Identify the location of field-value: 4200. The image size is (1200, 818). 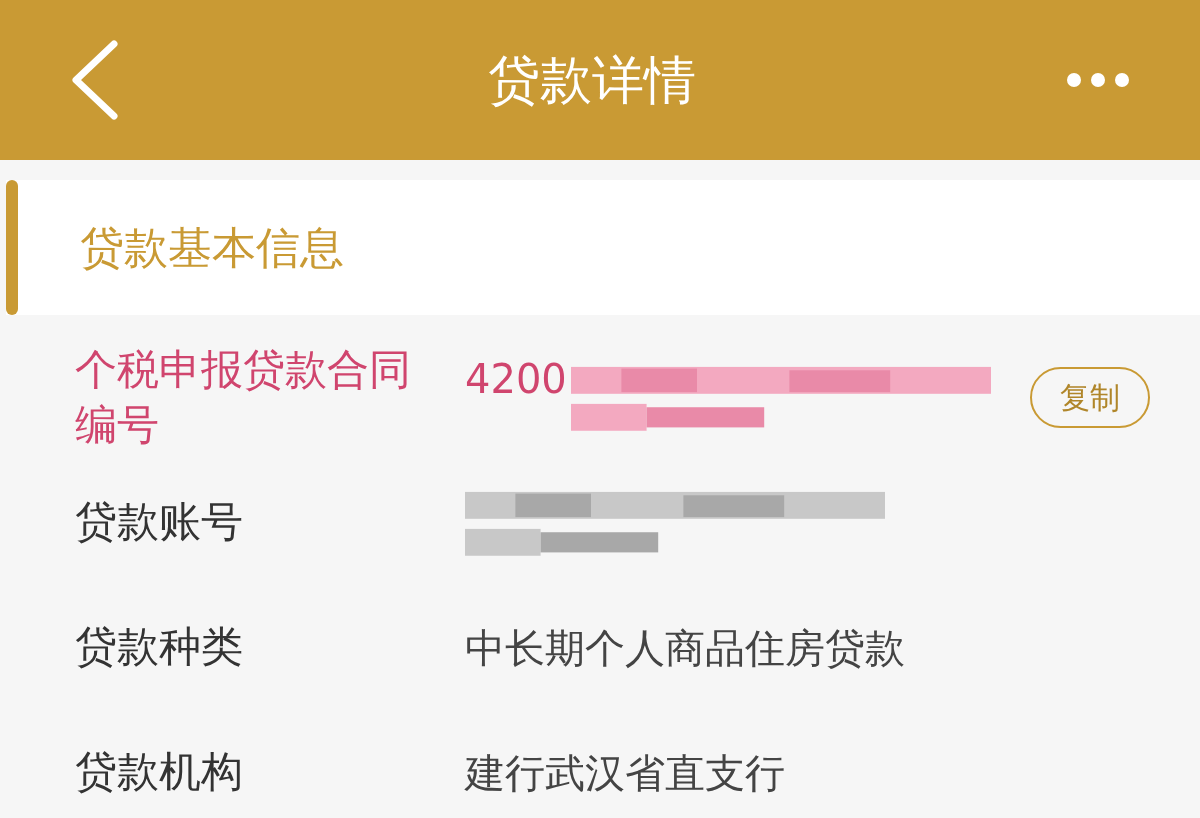
(516, 379).